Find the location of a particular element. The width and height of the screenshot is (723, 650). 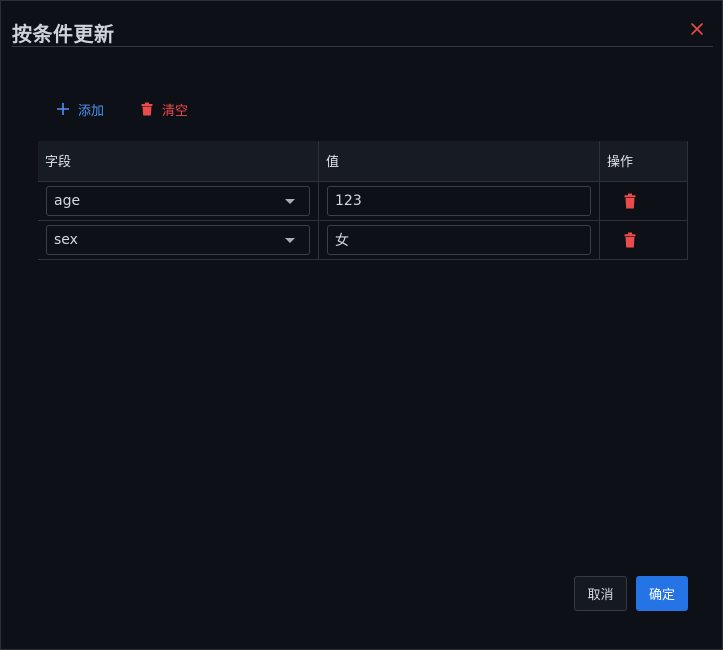

condition-toolbar: 添加 清空 is located at coordinates (122, 109).